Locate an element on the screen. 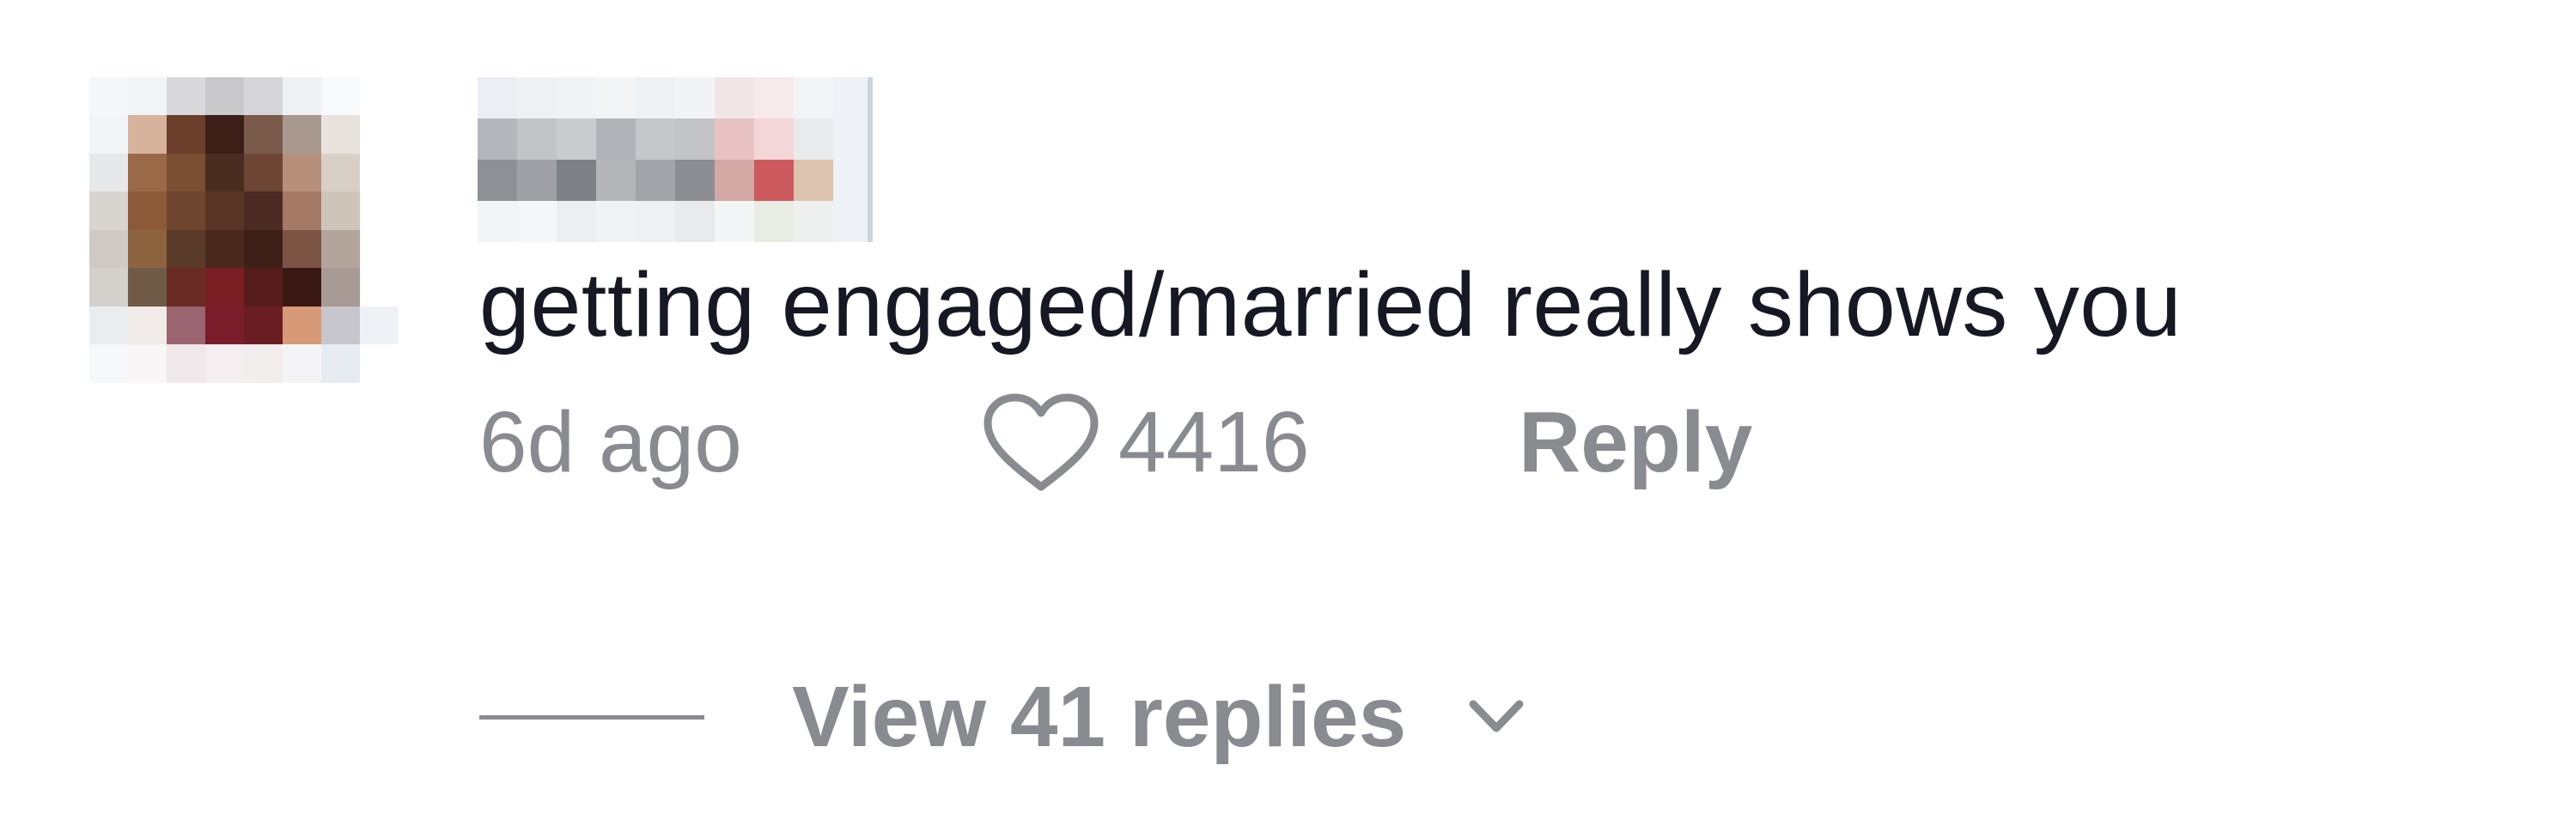  like-count: 4416 is located at coordinates (1214, 441).